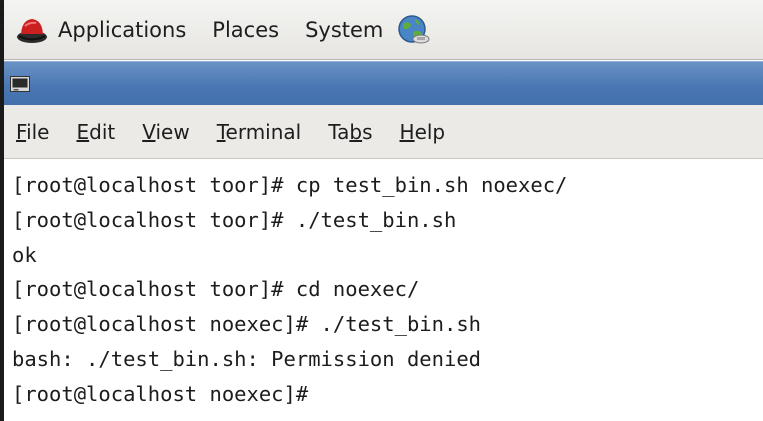 This screenshot has height=421, width=763. I want to click on redhat-logo-icon, so click(32, 30).